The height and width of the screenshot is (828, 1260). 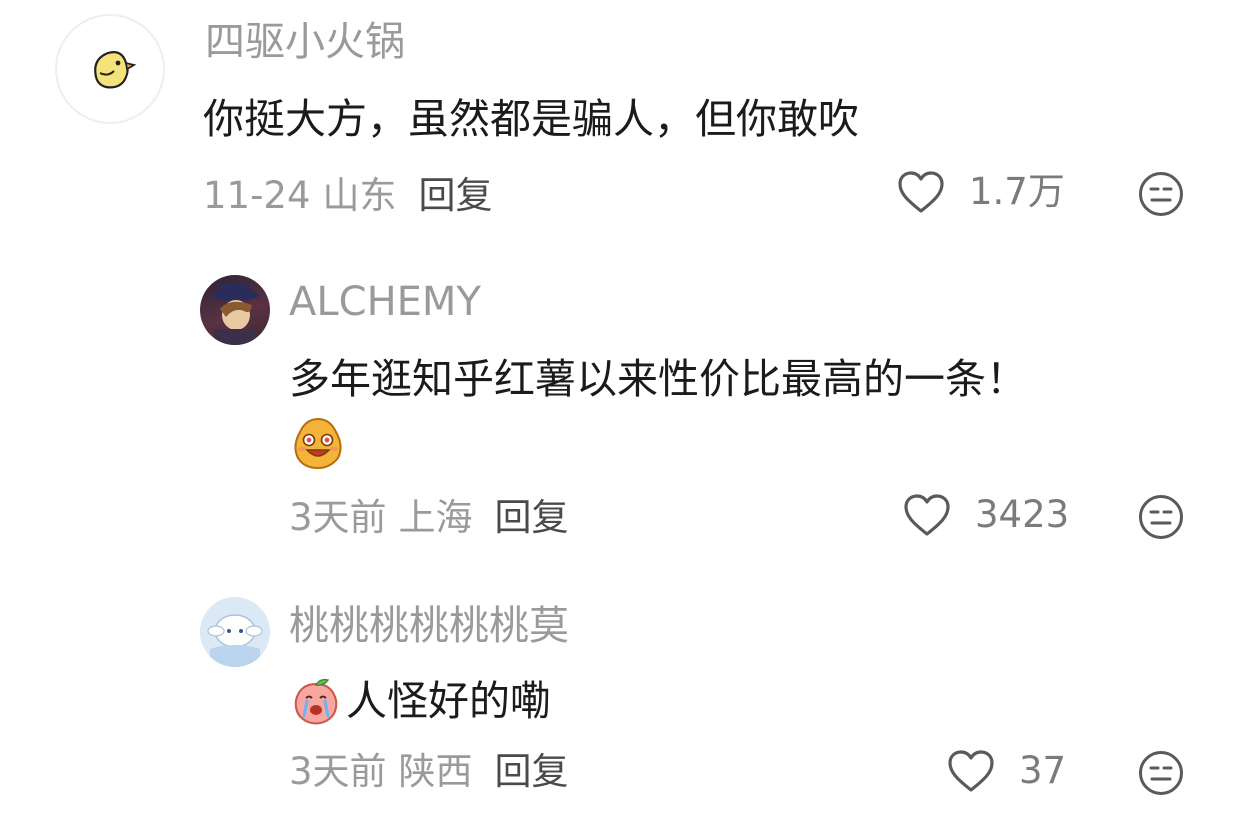 I want to click on comment-text: 多年逛知乎红薯以来性价比最高的一条！, so click(x=658, y=379).